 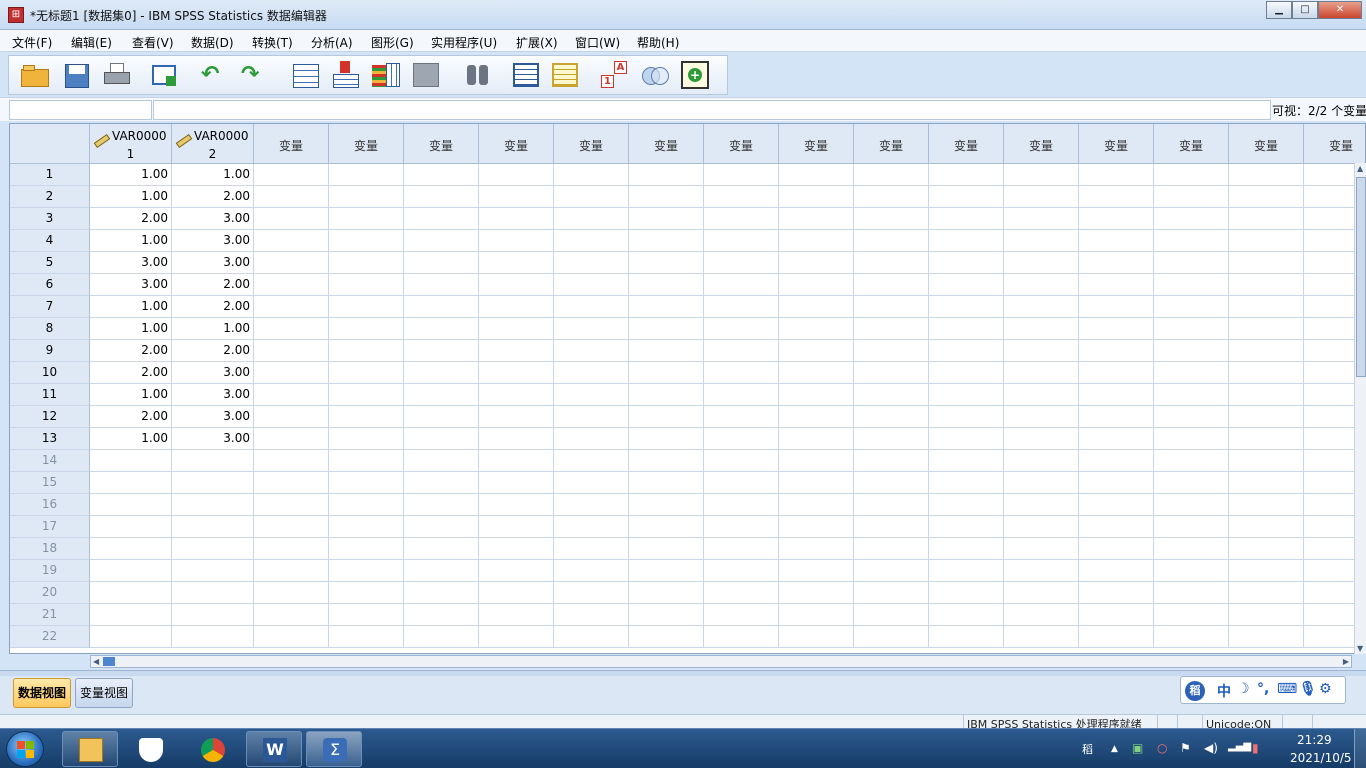 What do you see at coordinates (1114, 749) in the screenshot?
I see `show-hidden-icon: ▲` at bounding box center [1114, 749].